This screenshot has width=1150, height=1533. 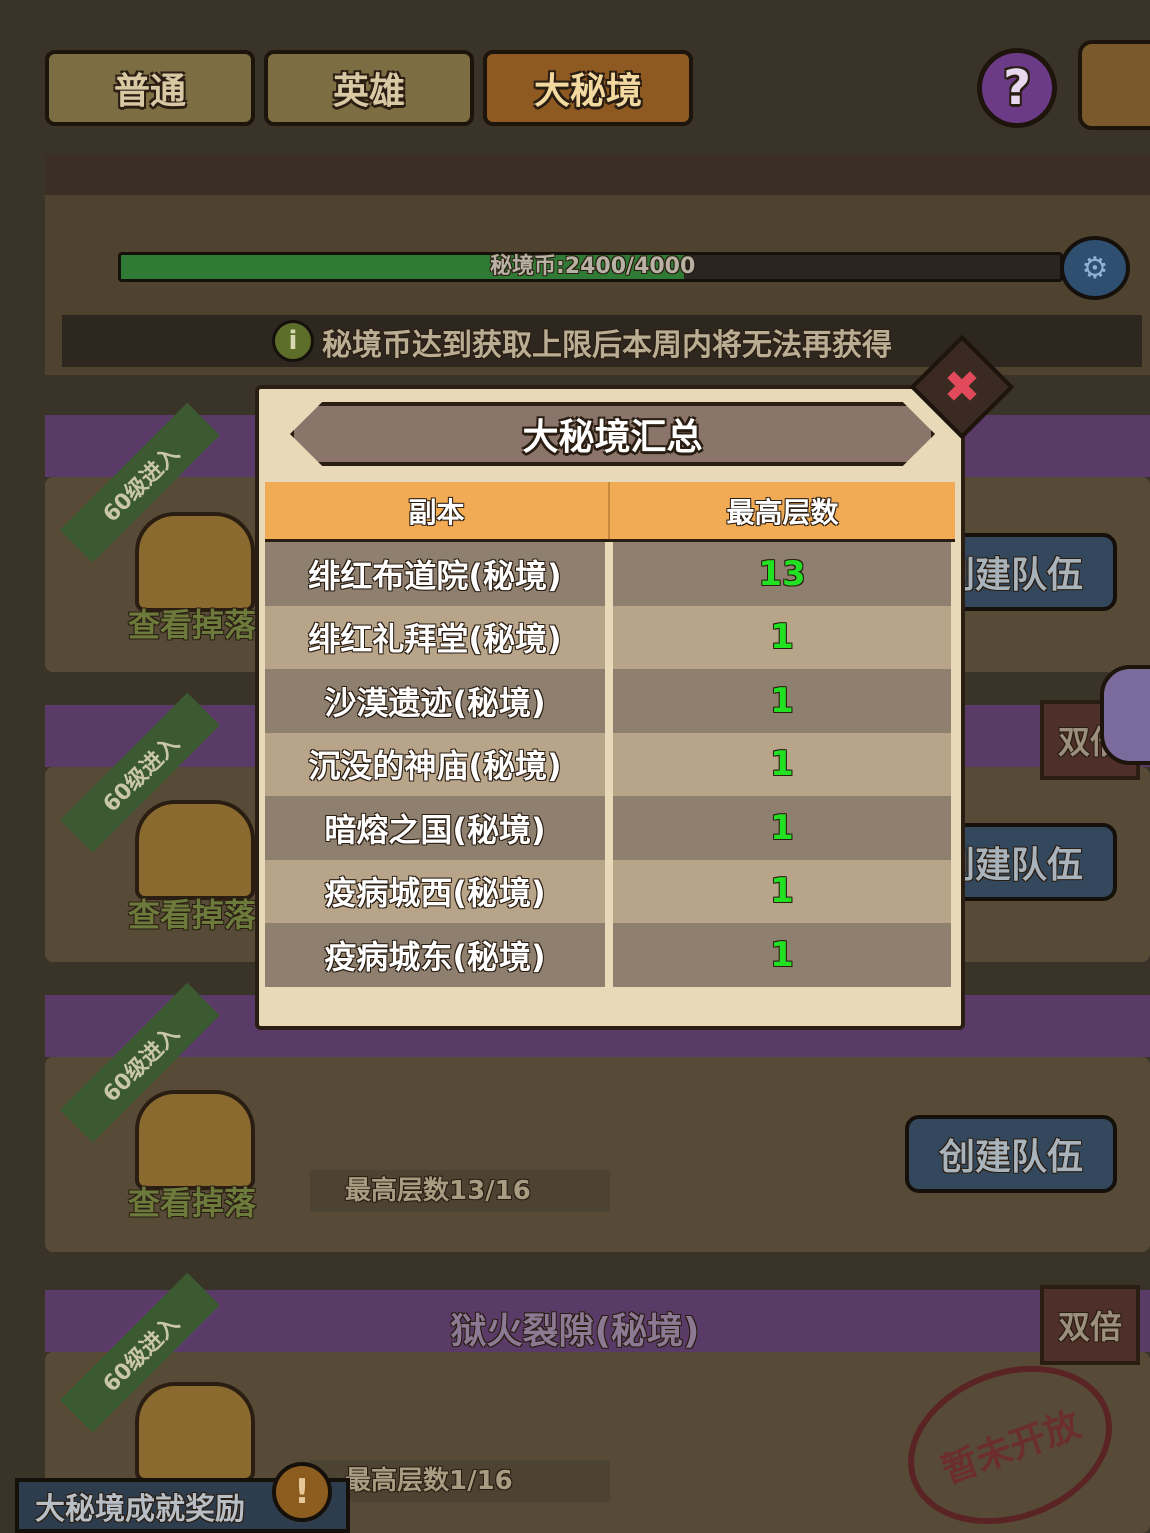 What do you see at coordinates (1114, 85) in the screenshot?
I see `treasure-chest-icon` at bounding box center [1114, 85].